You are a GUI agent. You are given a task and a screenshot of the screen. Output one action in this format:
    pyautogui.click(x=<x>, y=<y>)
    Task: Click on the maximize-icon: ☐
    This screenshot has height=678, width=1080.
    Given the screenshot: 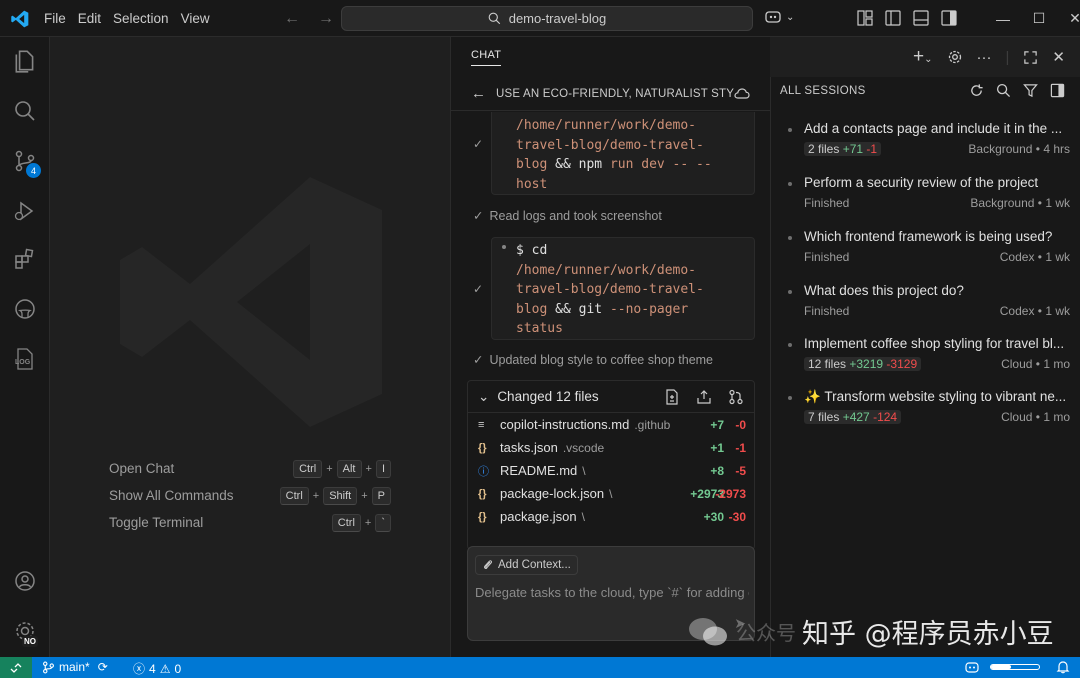 What is the action you would take?
    pyautogui.click(x=1039, y=18)
    